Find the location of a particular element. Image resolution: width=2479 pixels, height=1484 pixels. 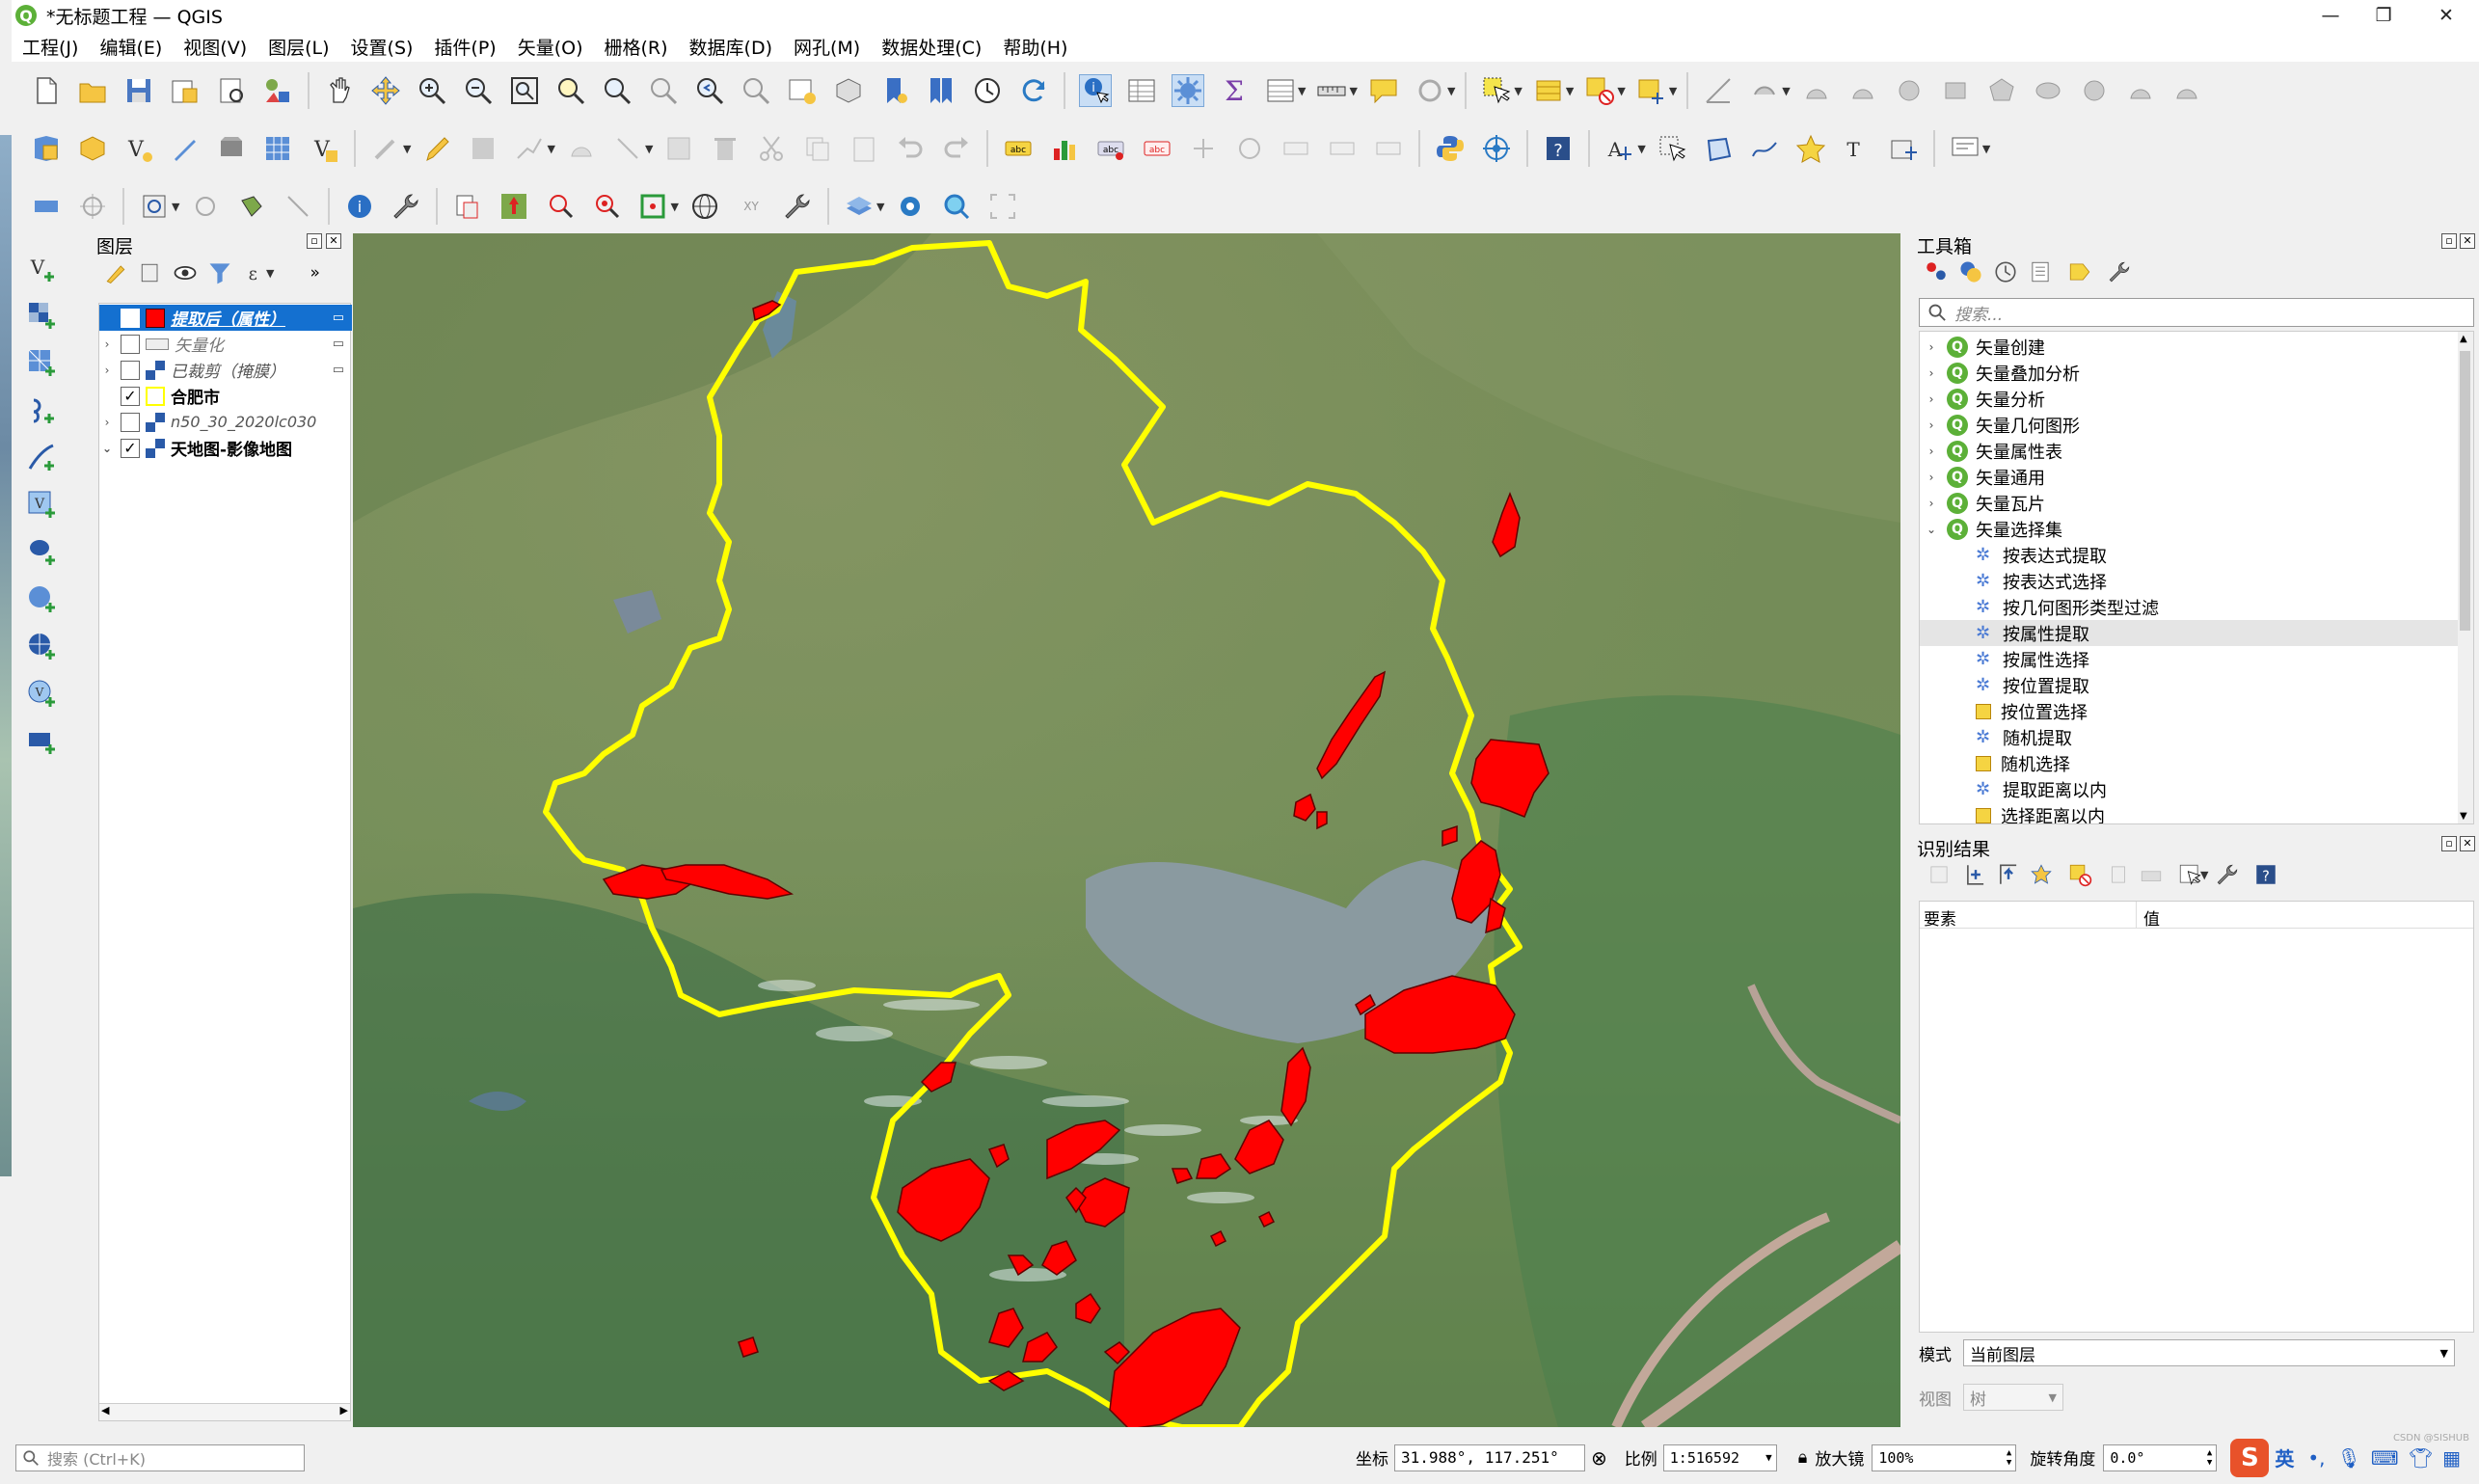

layer-item-clipped: › 已裁剪（掩膜） ▭ is located at coordinates (225, 370).